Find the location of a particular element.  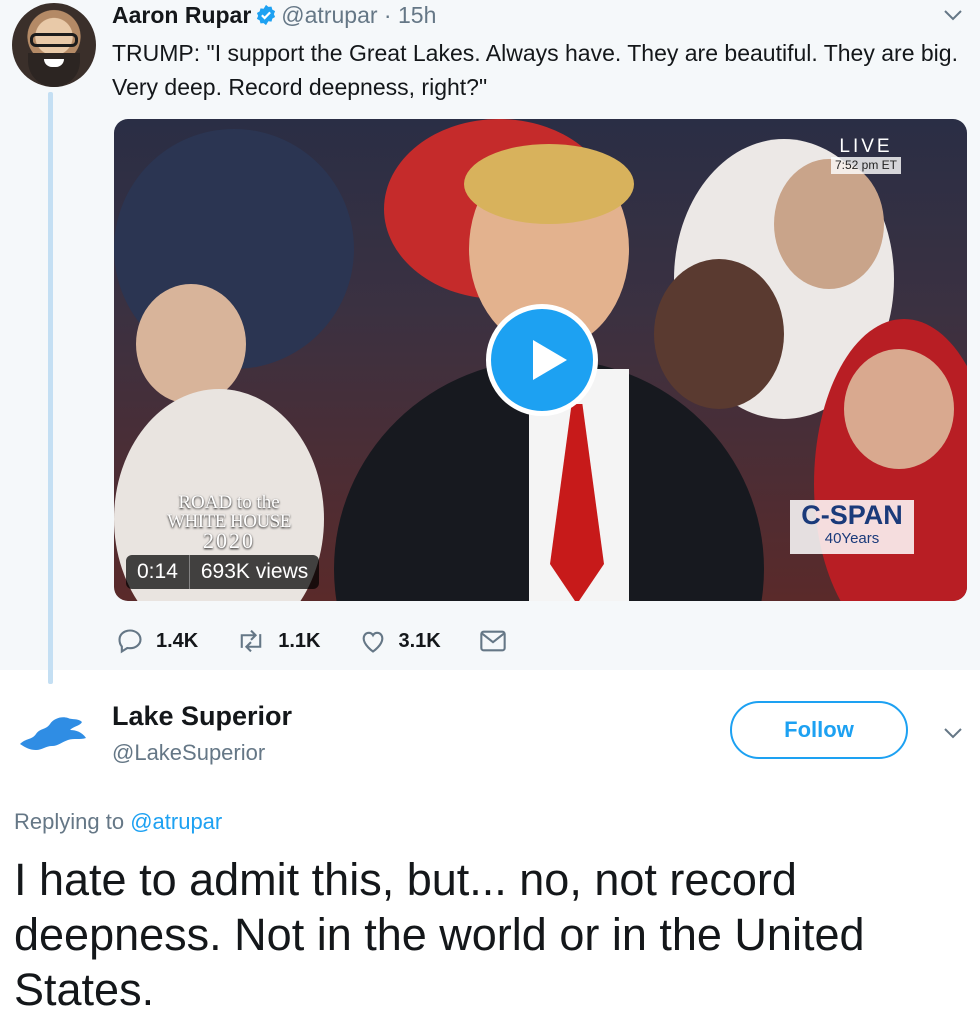

author-name: Aaron Rupar is located at coordinates (181, 15).